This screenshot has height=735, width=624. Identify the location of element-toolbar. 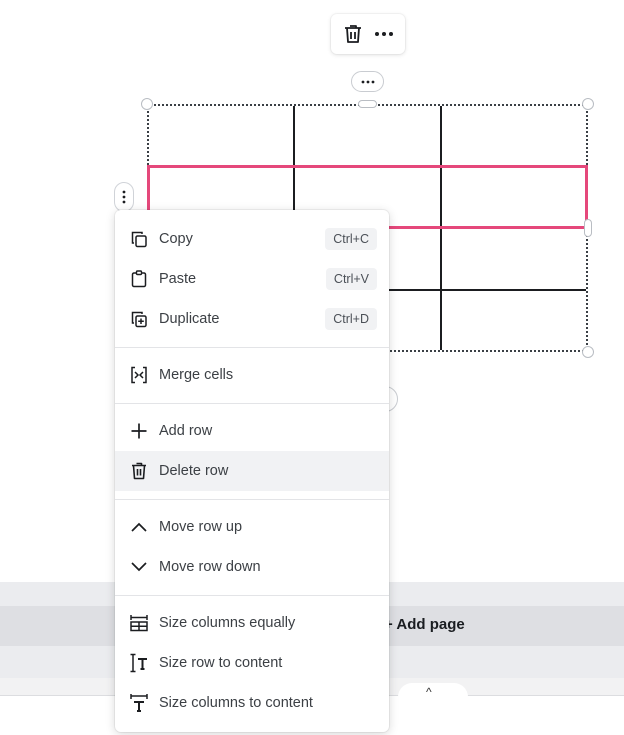
(368, 34).